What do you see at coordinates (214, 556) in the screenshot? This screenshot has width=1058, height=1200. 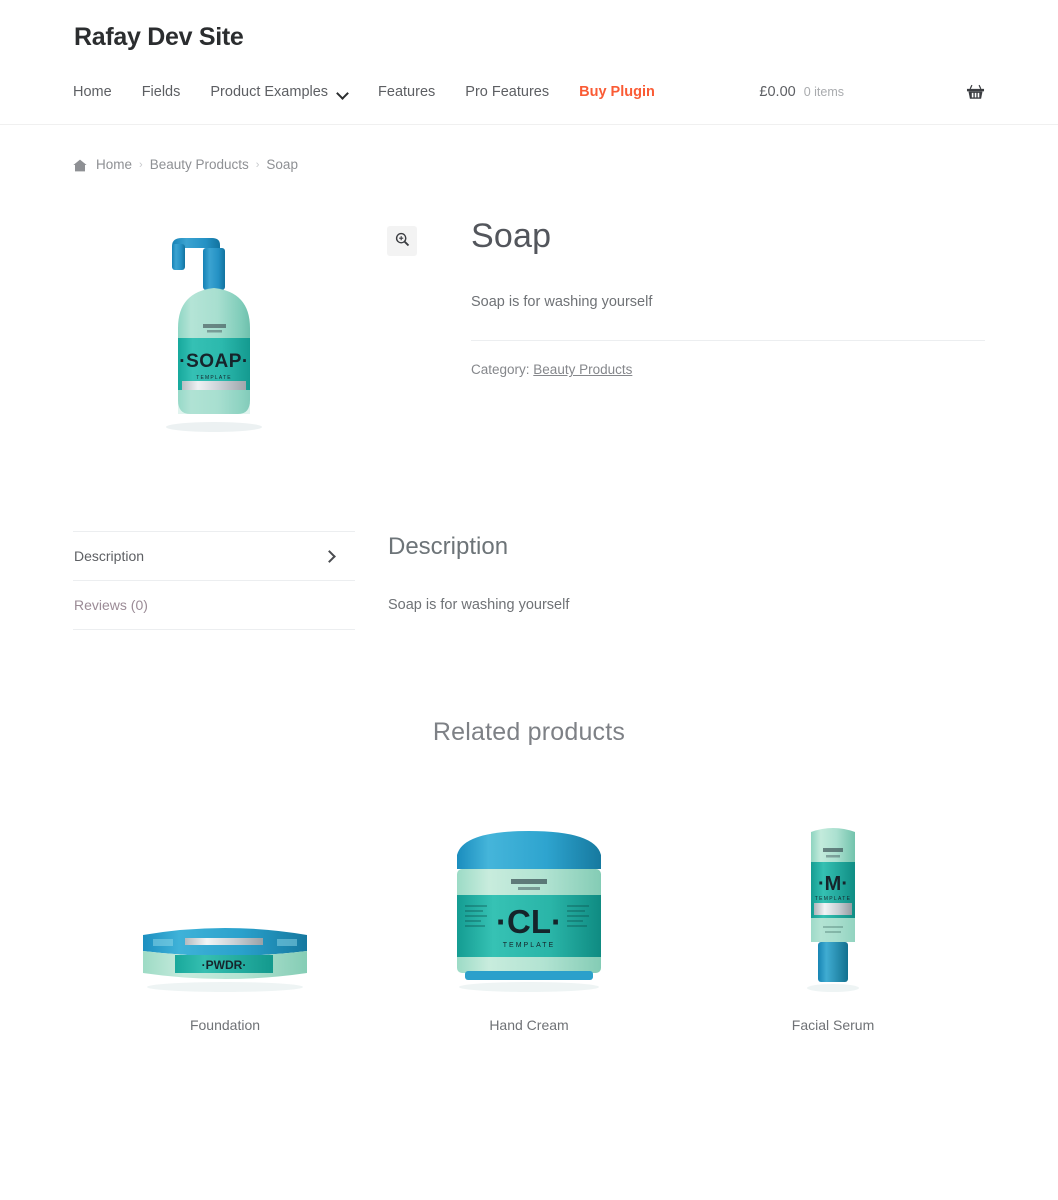 I see `tab-description: Description` at bounding box center [214, 556].